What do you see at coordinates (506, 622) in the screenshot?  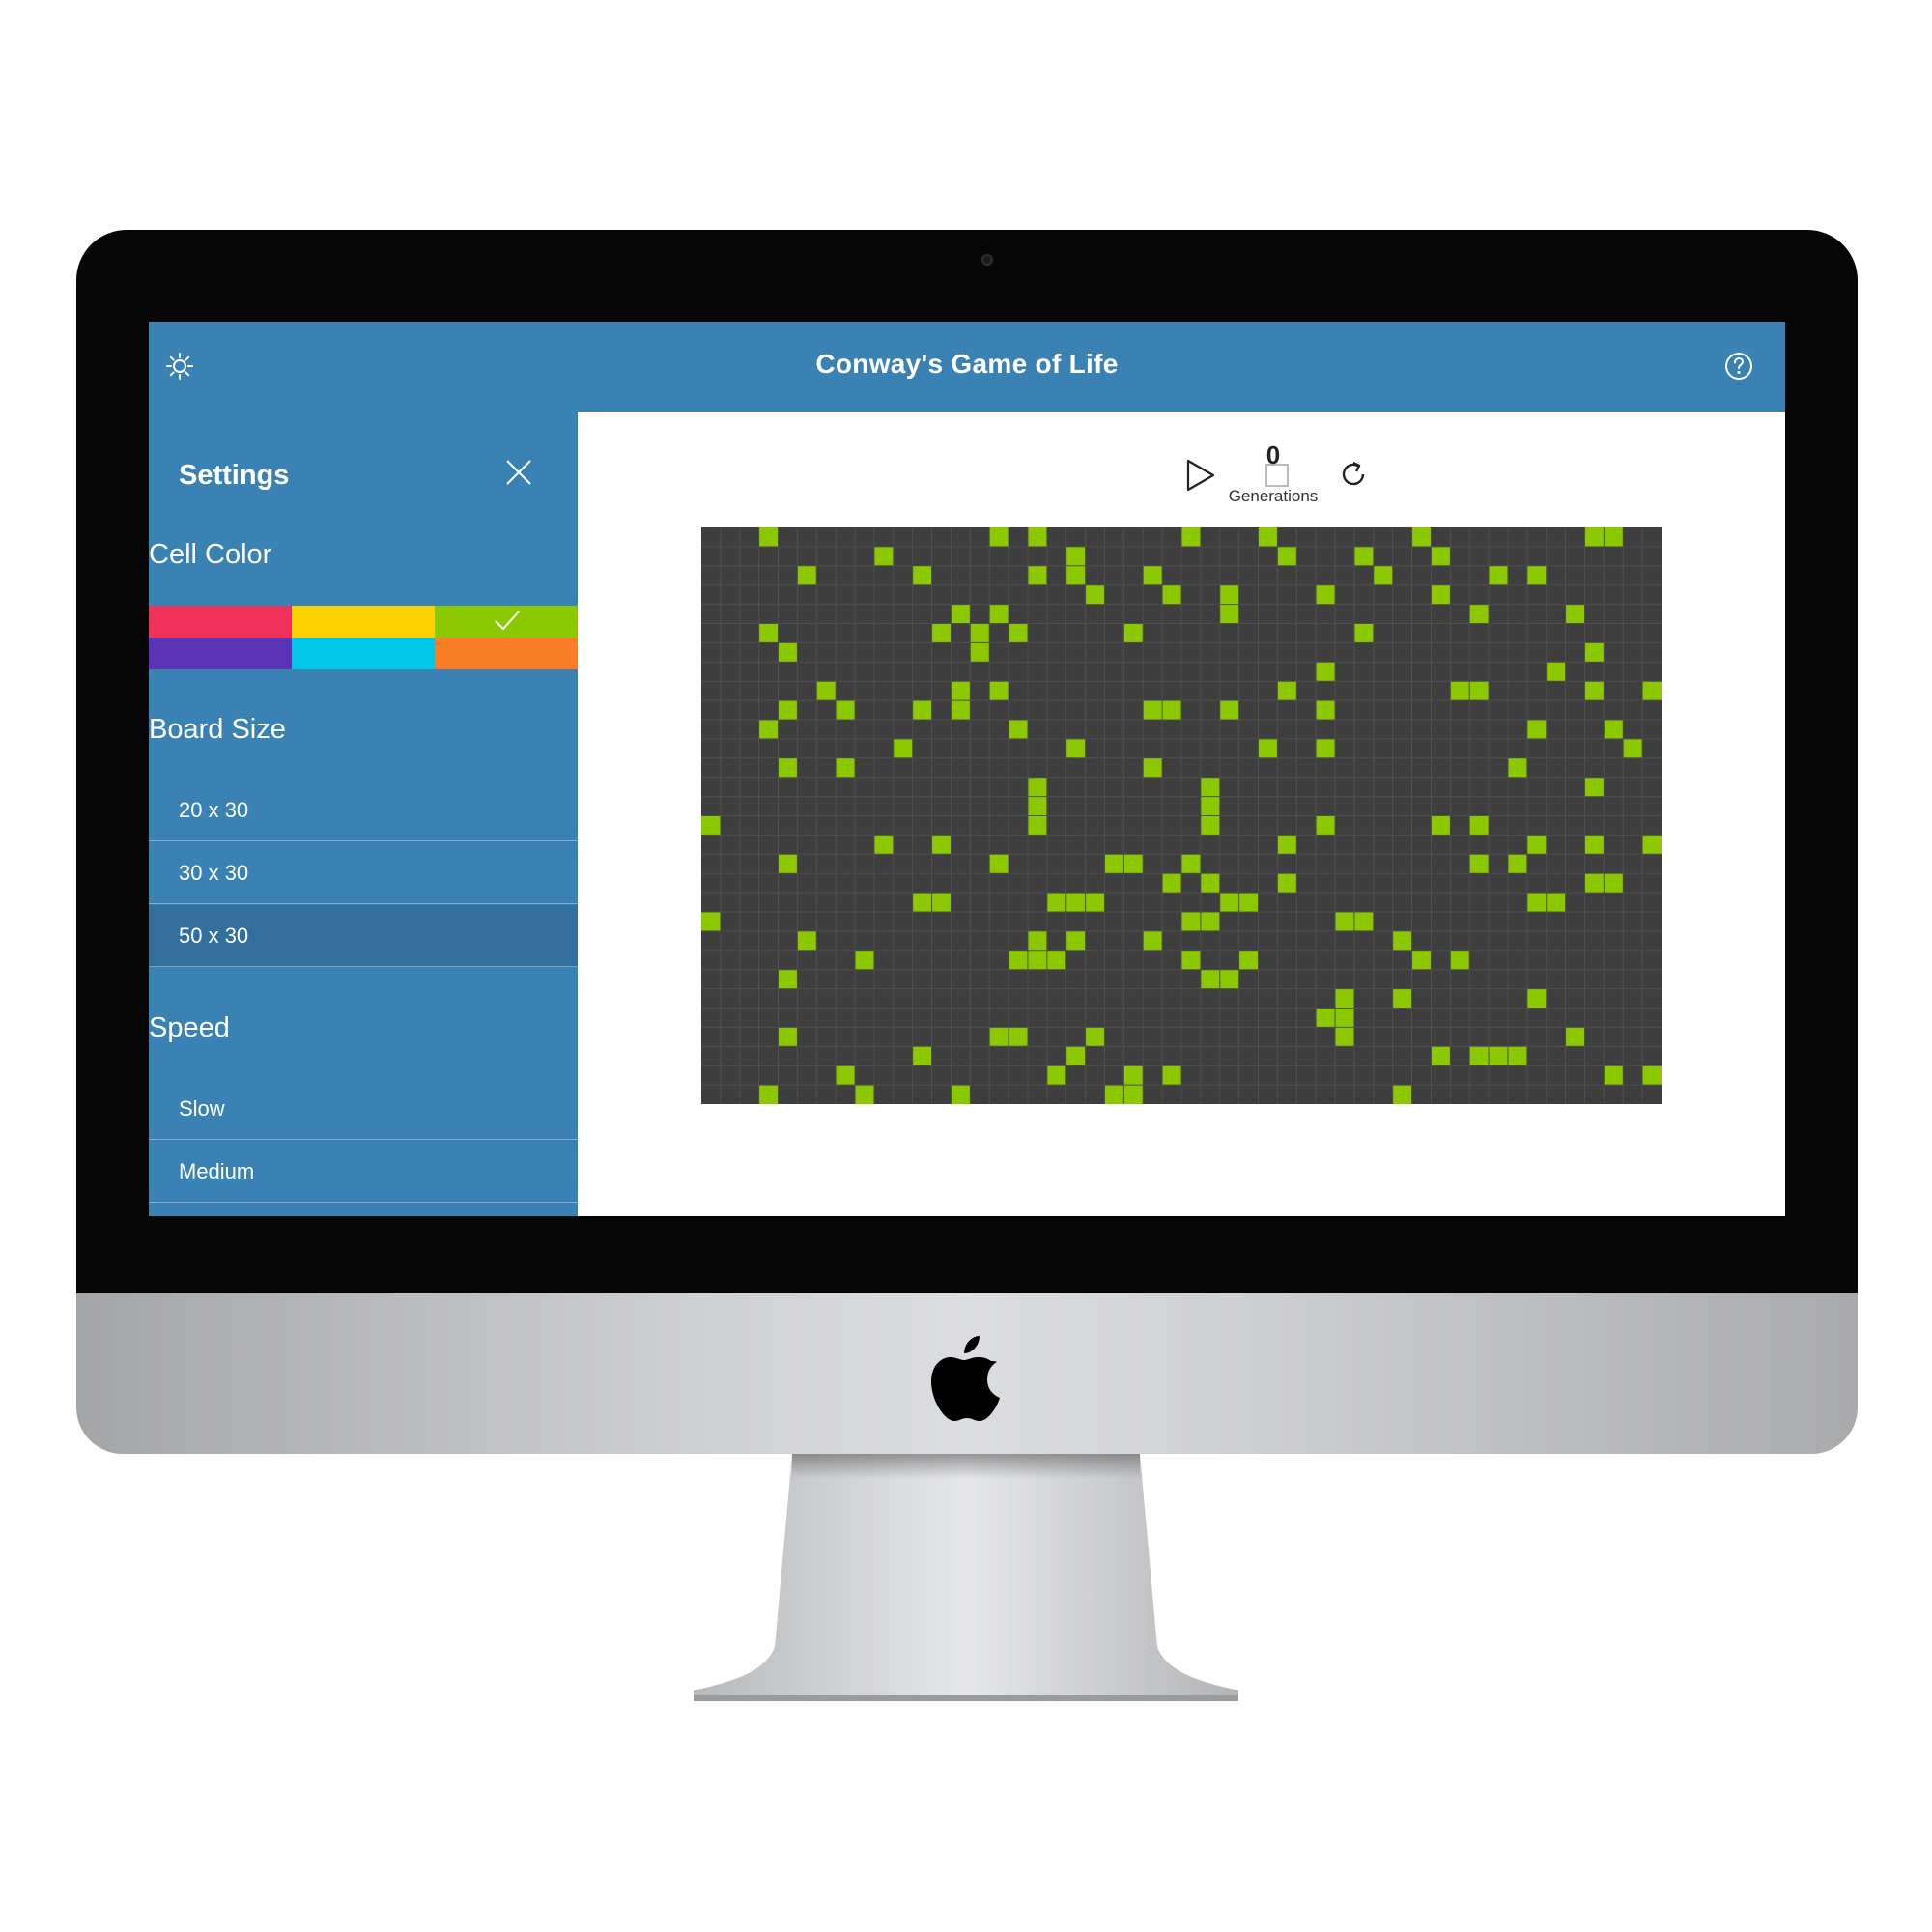 I see `color-swatch-green` at bounding box center [506, 622].